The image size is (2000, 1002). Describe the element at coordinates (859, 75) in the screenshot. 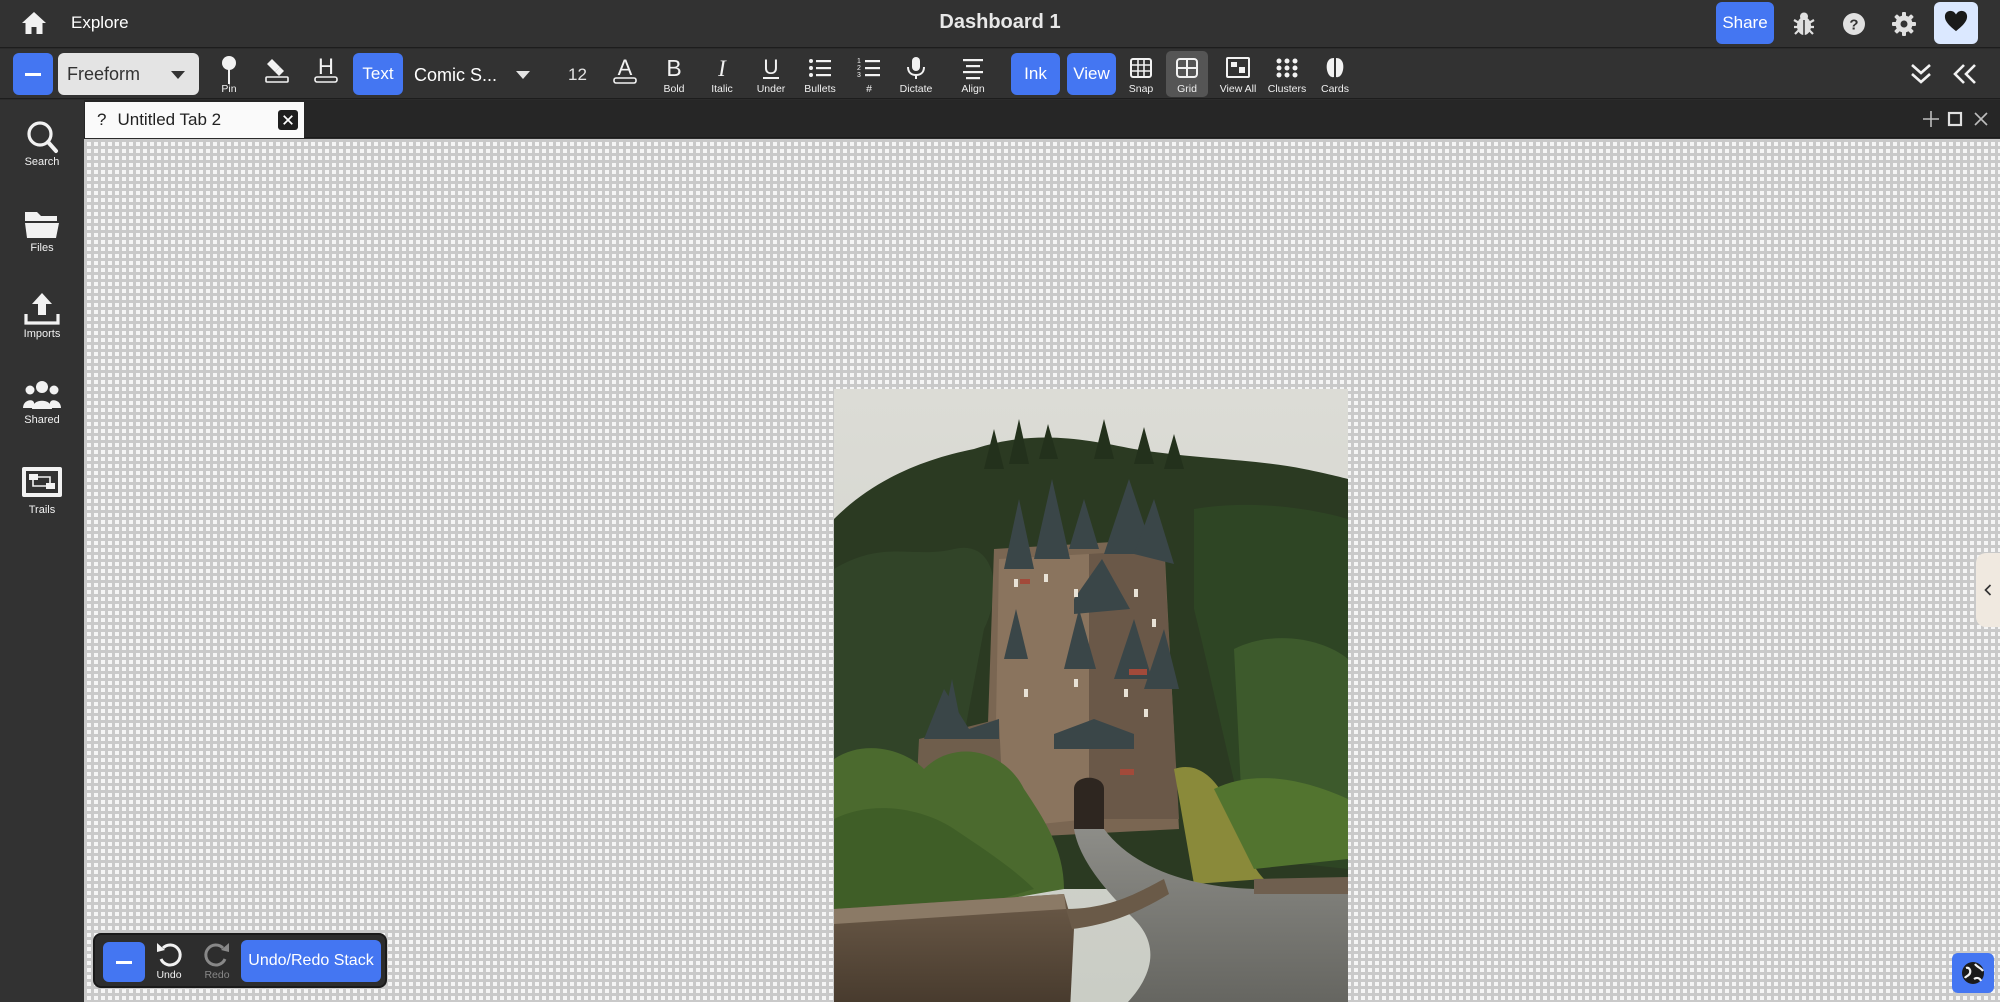

I see `svg-text: 3` at that location.